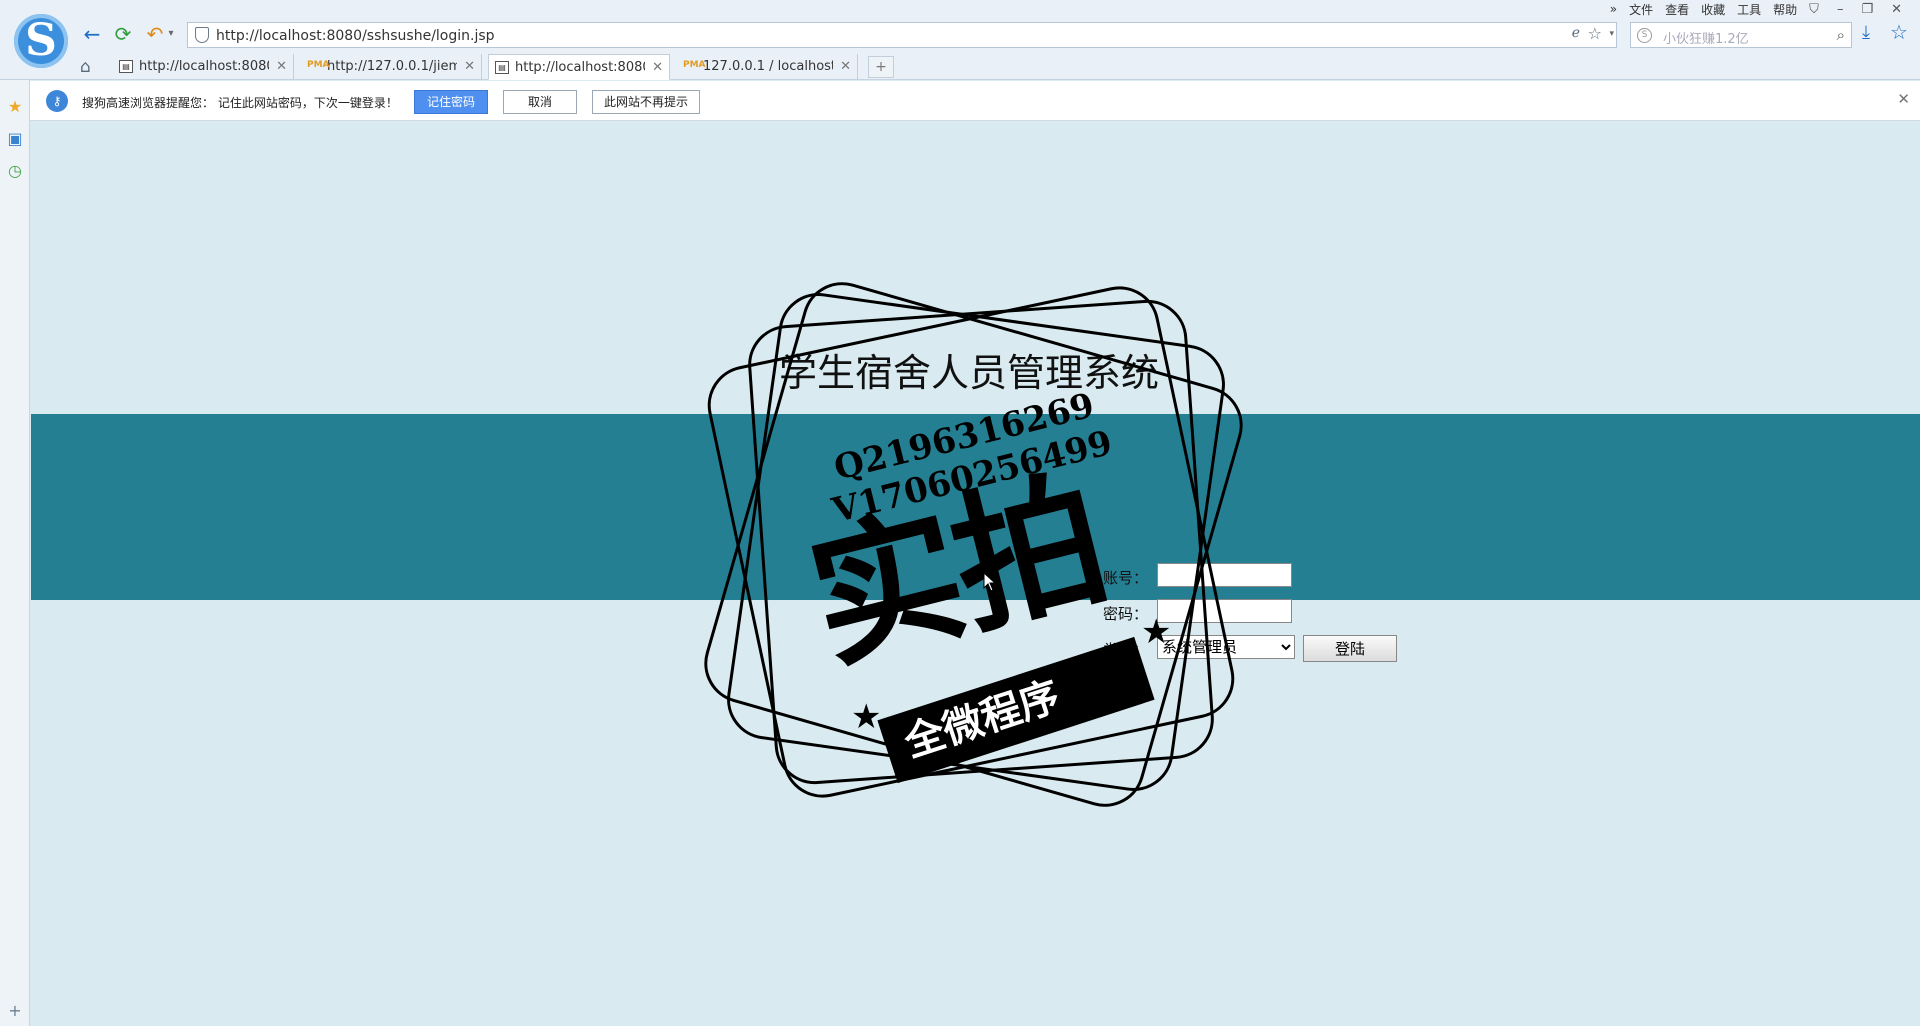  Describe the element at coordinates (990, 582) in the screenshot. I see `mouse-cursor-icon` at that location.